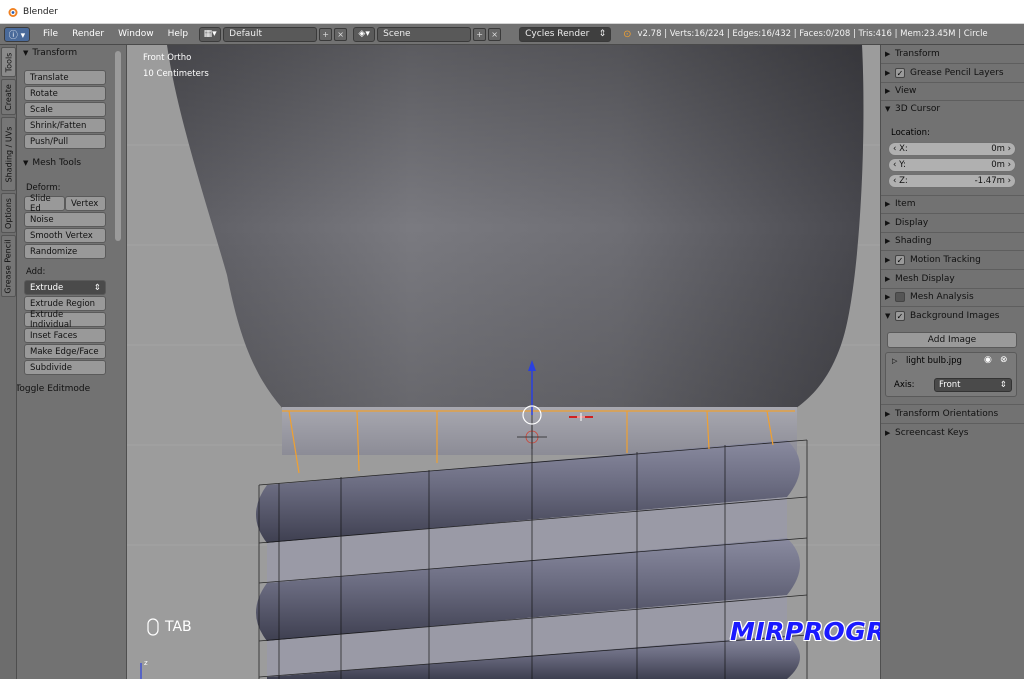 The width and height of the screenshot is (1024, 679). Describe the element at coordinates (988, 360) in the screenshot. I see `eye-icon: ◉` at that location.